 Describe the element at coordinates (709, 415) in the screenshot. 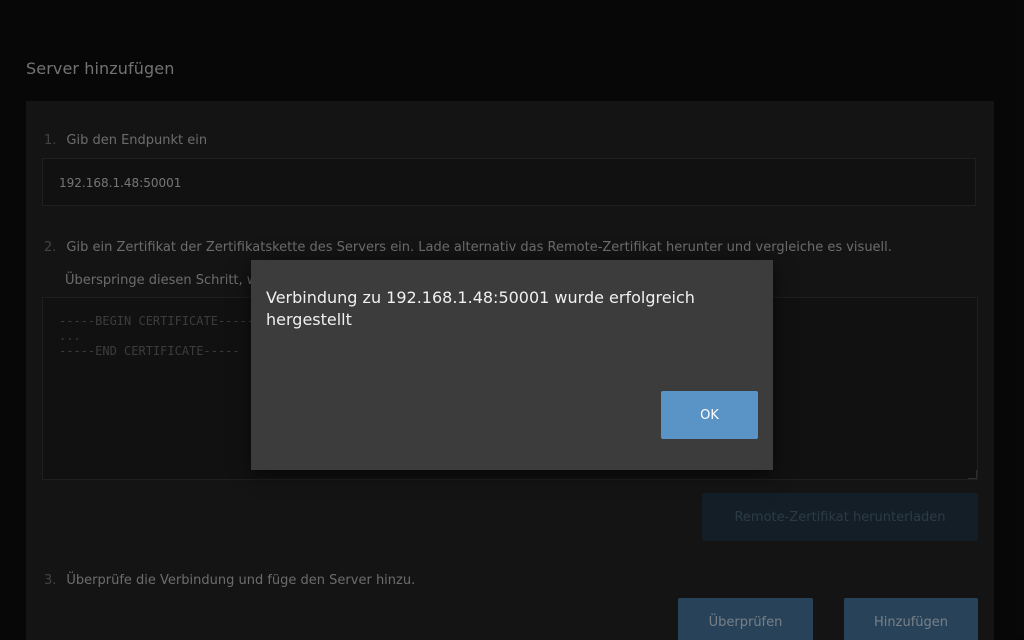

I see `dialog-ok-button: OK` at that location.